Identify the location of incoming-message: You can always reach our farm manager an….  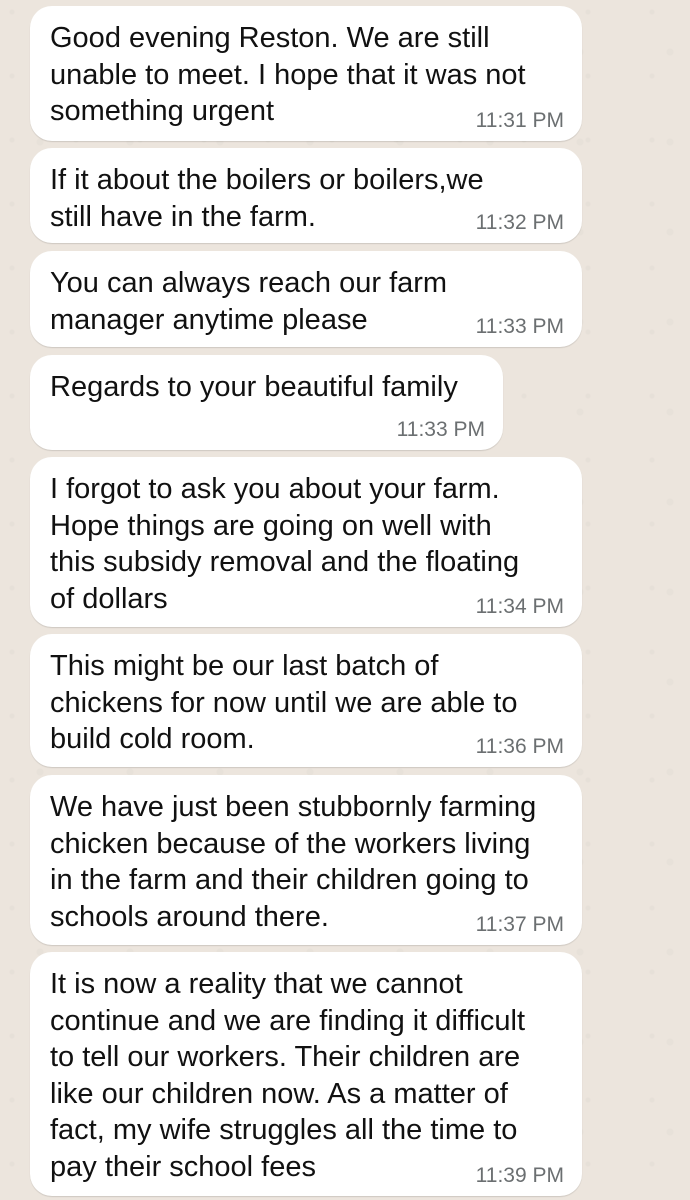
(306, 299).